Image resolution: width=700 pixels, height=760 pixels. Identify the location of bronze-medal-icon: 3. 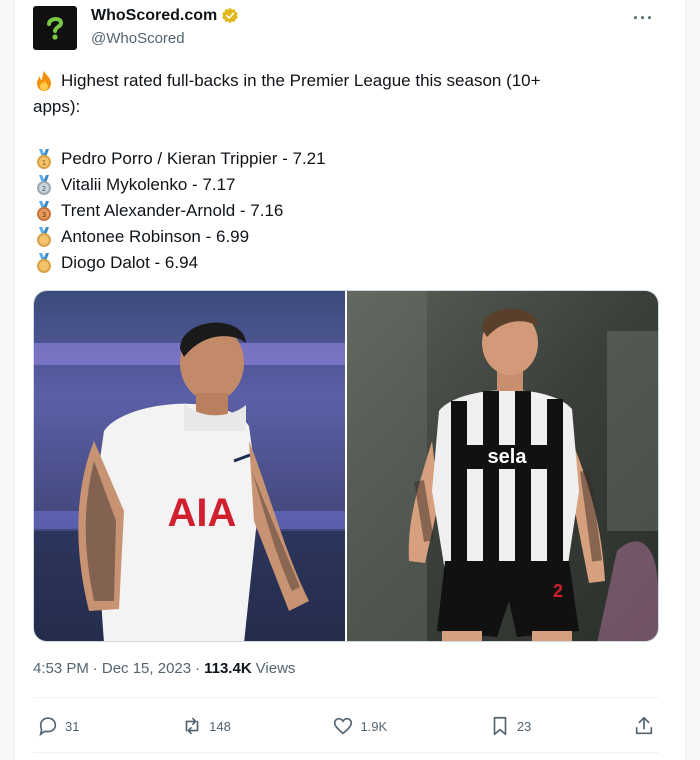
(44, 211).